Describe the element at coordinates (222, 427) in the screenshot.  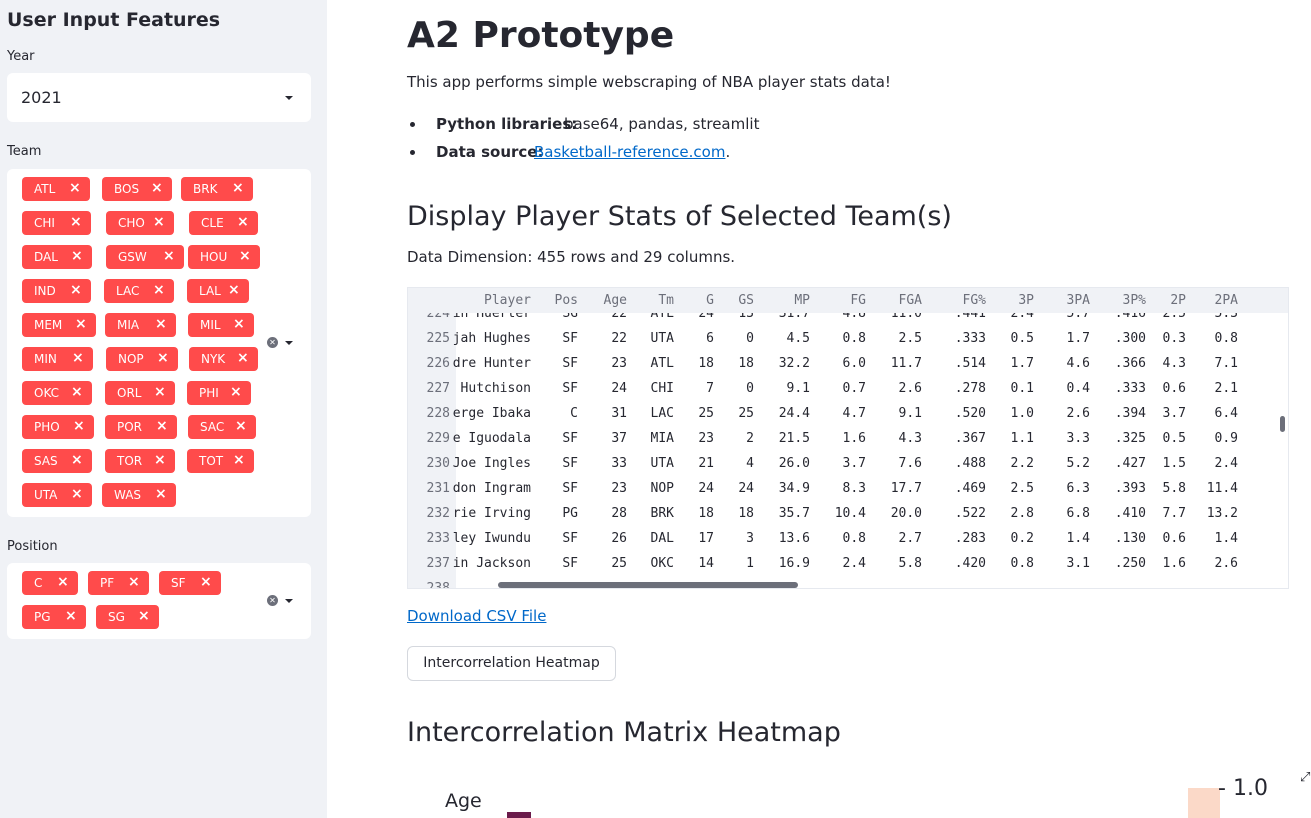
I see `team-tag: SAC ×` at that location.